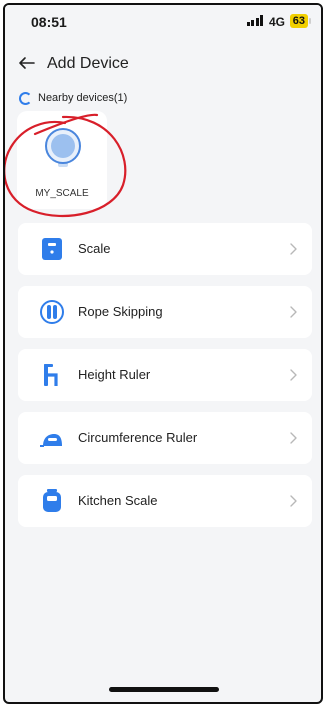 This screenshot has height=707, width=328. I want to click on category-label: Height Ruler, so click(114, 374).